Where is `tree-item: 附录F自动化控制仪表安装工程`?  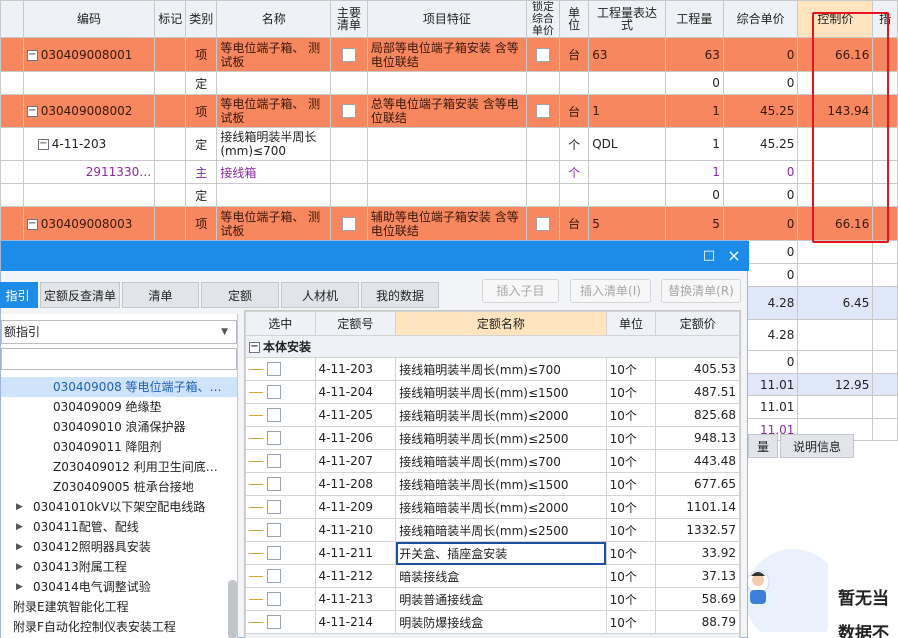 tree-item: 附录F自动化控制仪表安装工程 is located at coordinates (119, 627).